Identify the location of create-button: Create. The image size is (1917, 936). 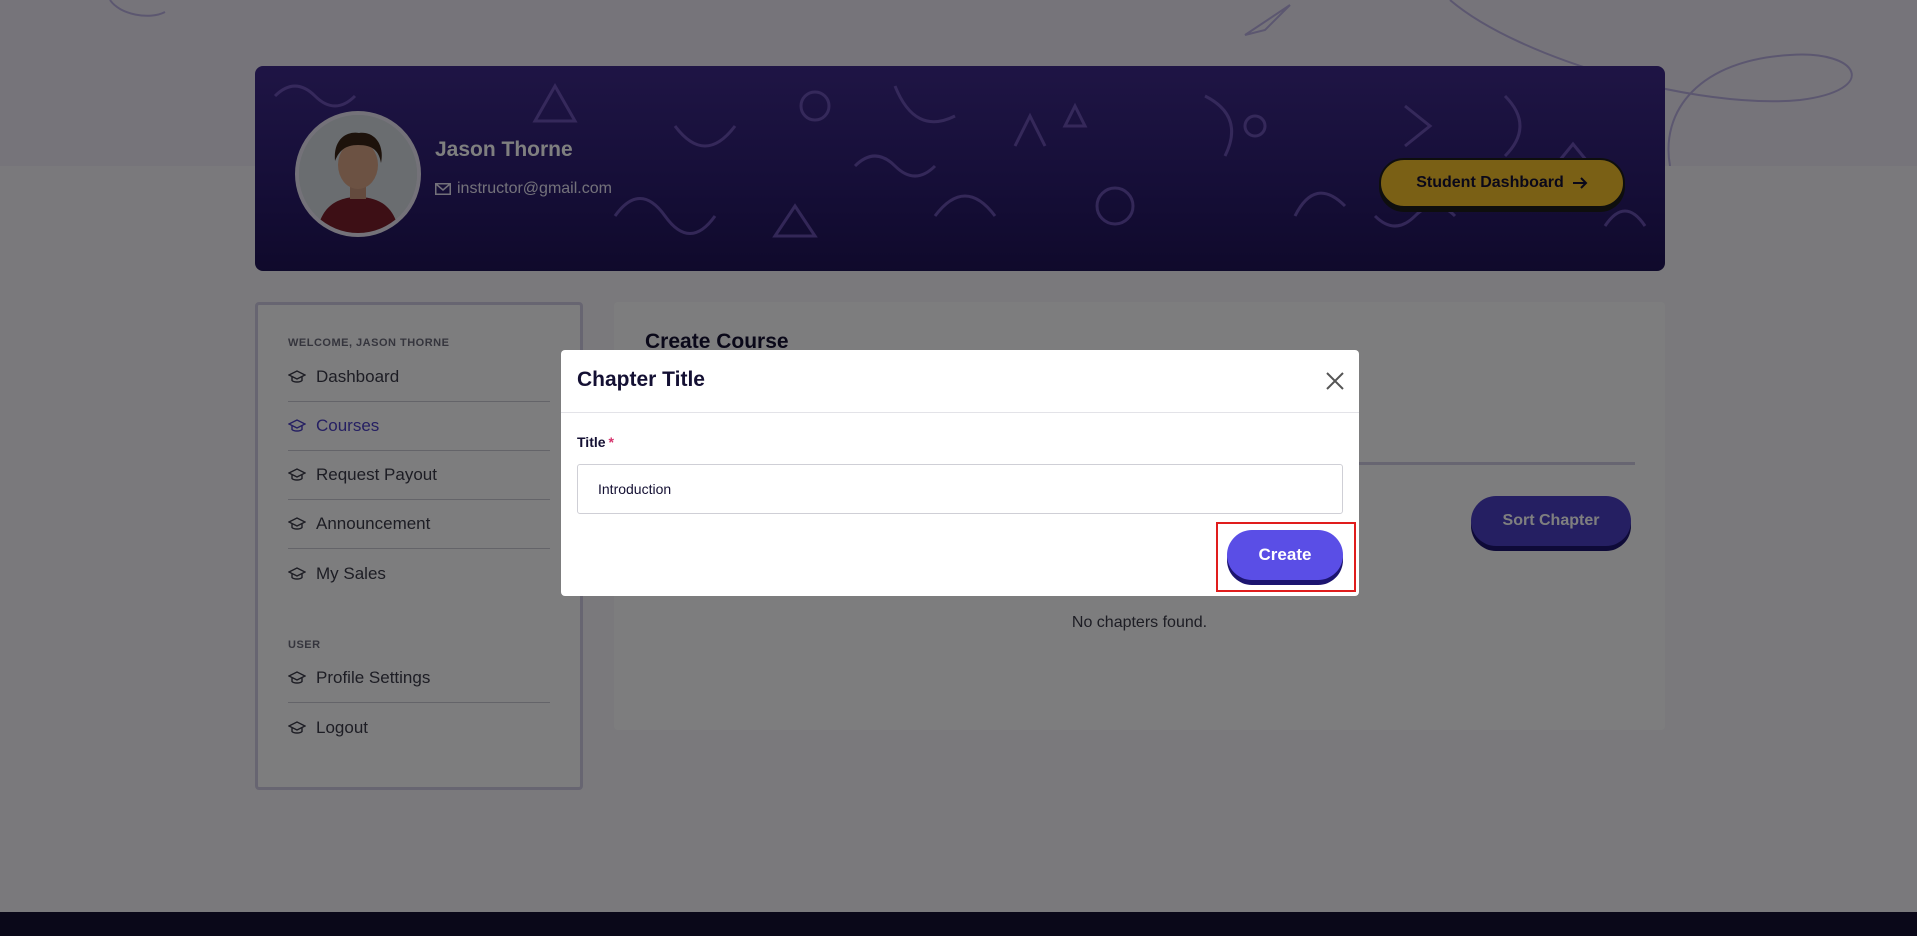
(1285, 555).